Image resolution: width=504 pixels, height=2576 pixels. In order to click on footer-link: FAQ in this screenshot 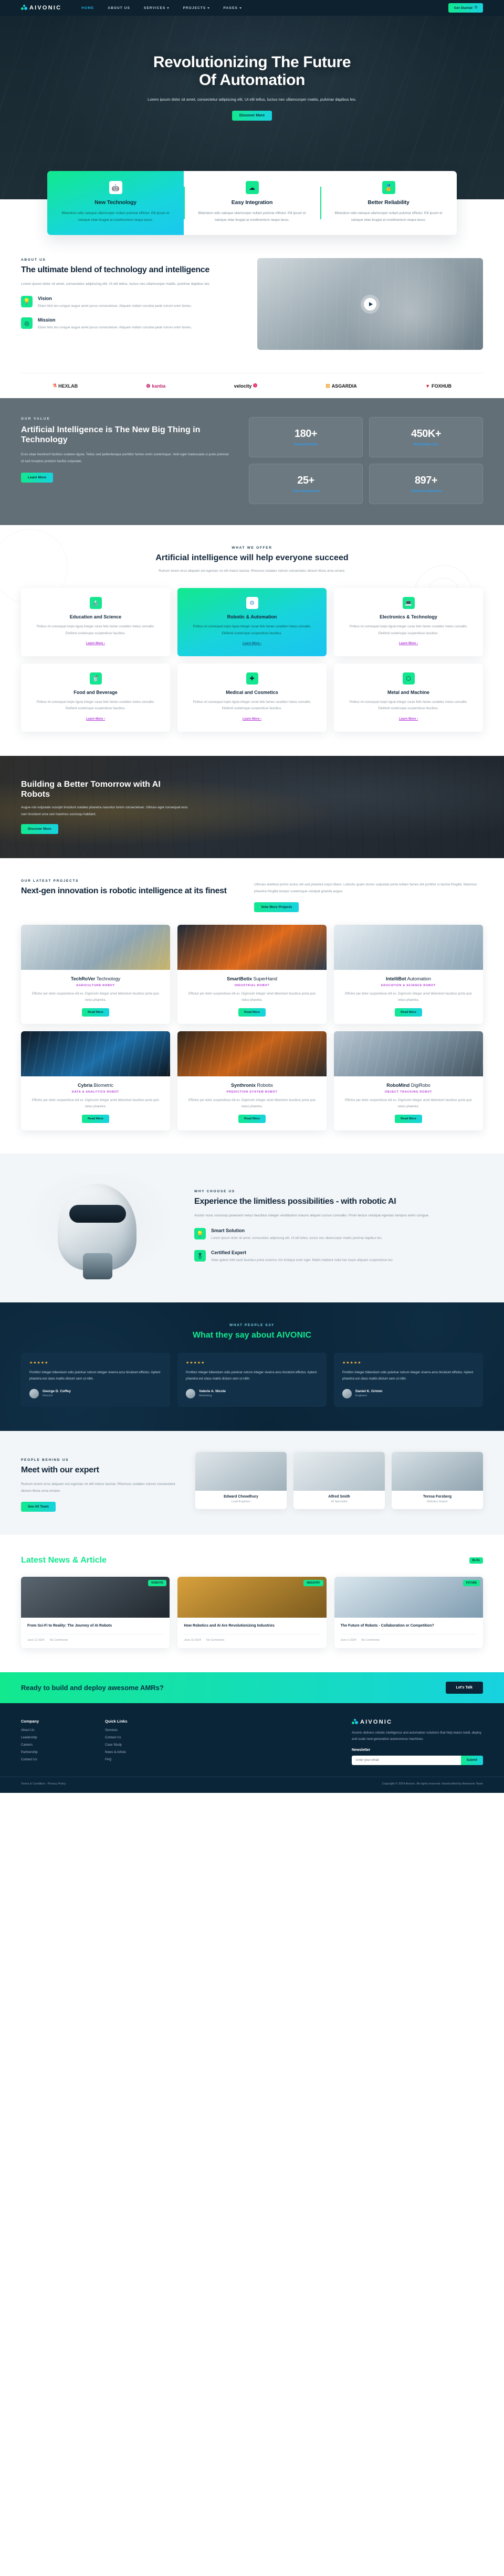, I will do `click(136, 1760)`.